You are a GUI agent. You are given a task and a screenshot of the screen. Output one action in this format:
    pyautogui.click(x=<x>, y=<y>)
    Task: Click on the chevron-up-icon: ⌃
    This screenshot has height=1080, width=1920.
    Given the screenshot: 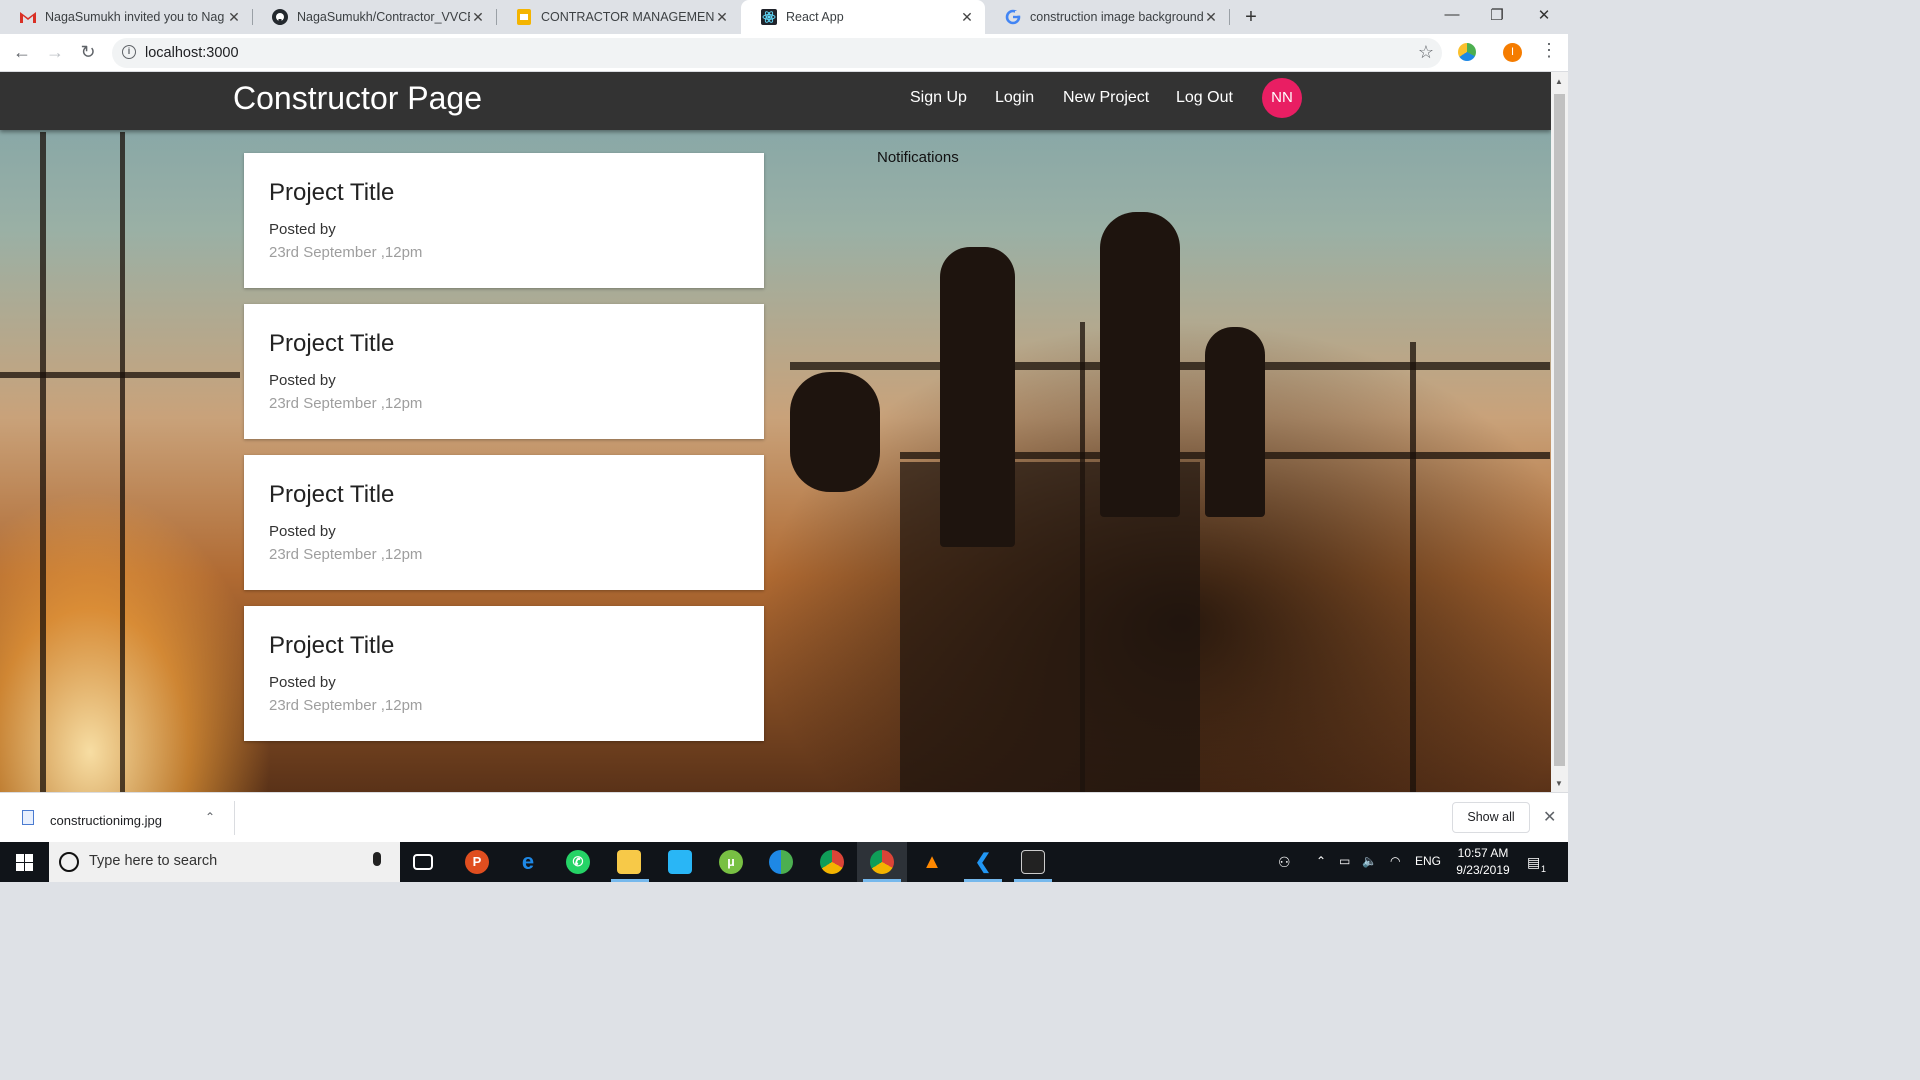 What is the action you would take?
    pyautogui.click(x=210, y=817)
    